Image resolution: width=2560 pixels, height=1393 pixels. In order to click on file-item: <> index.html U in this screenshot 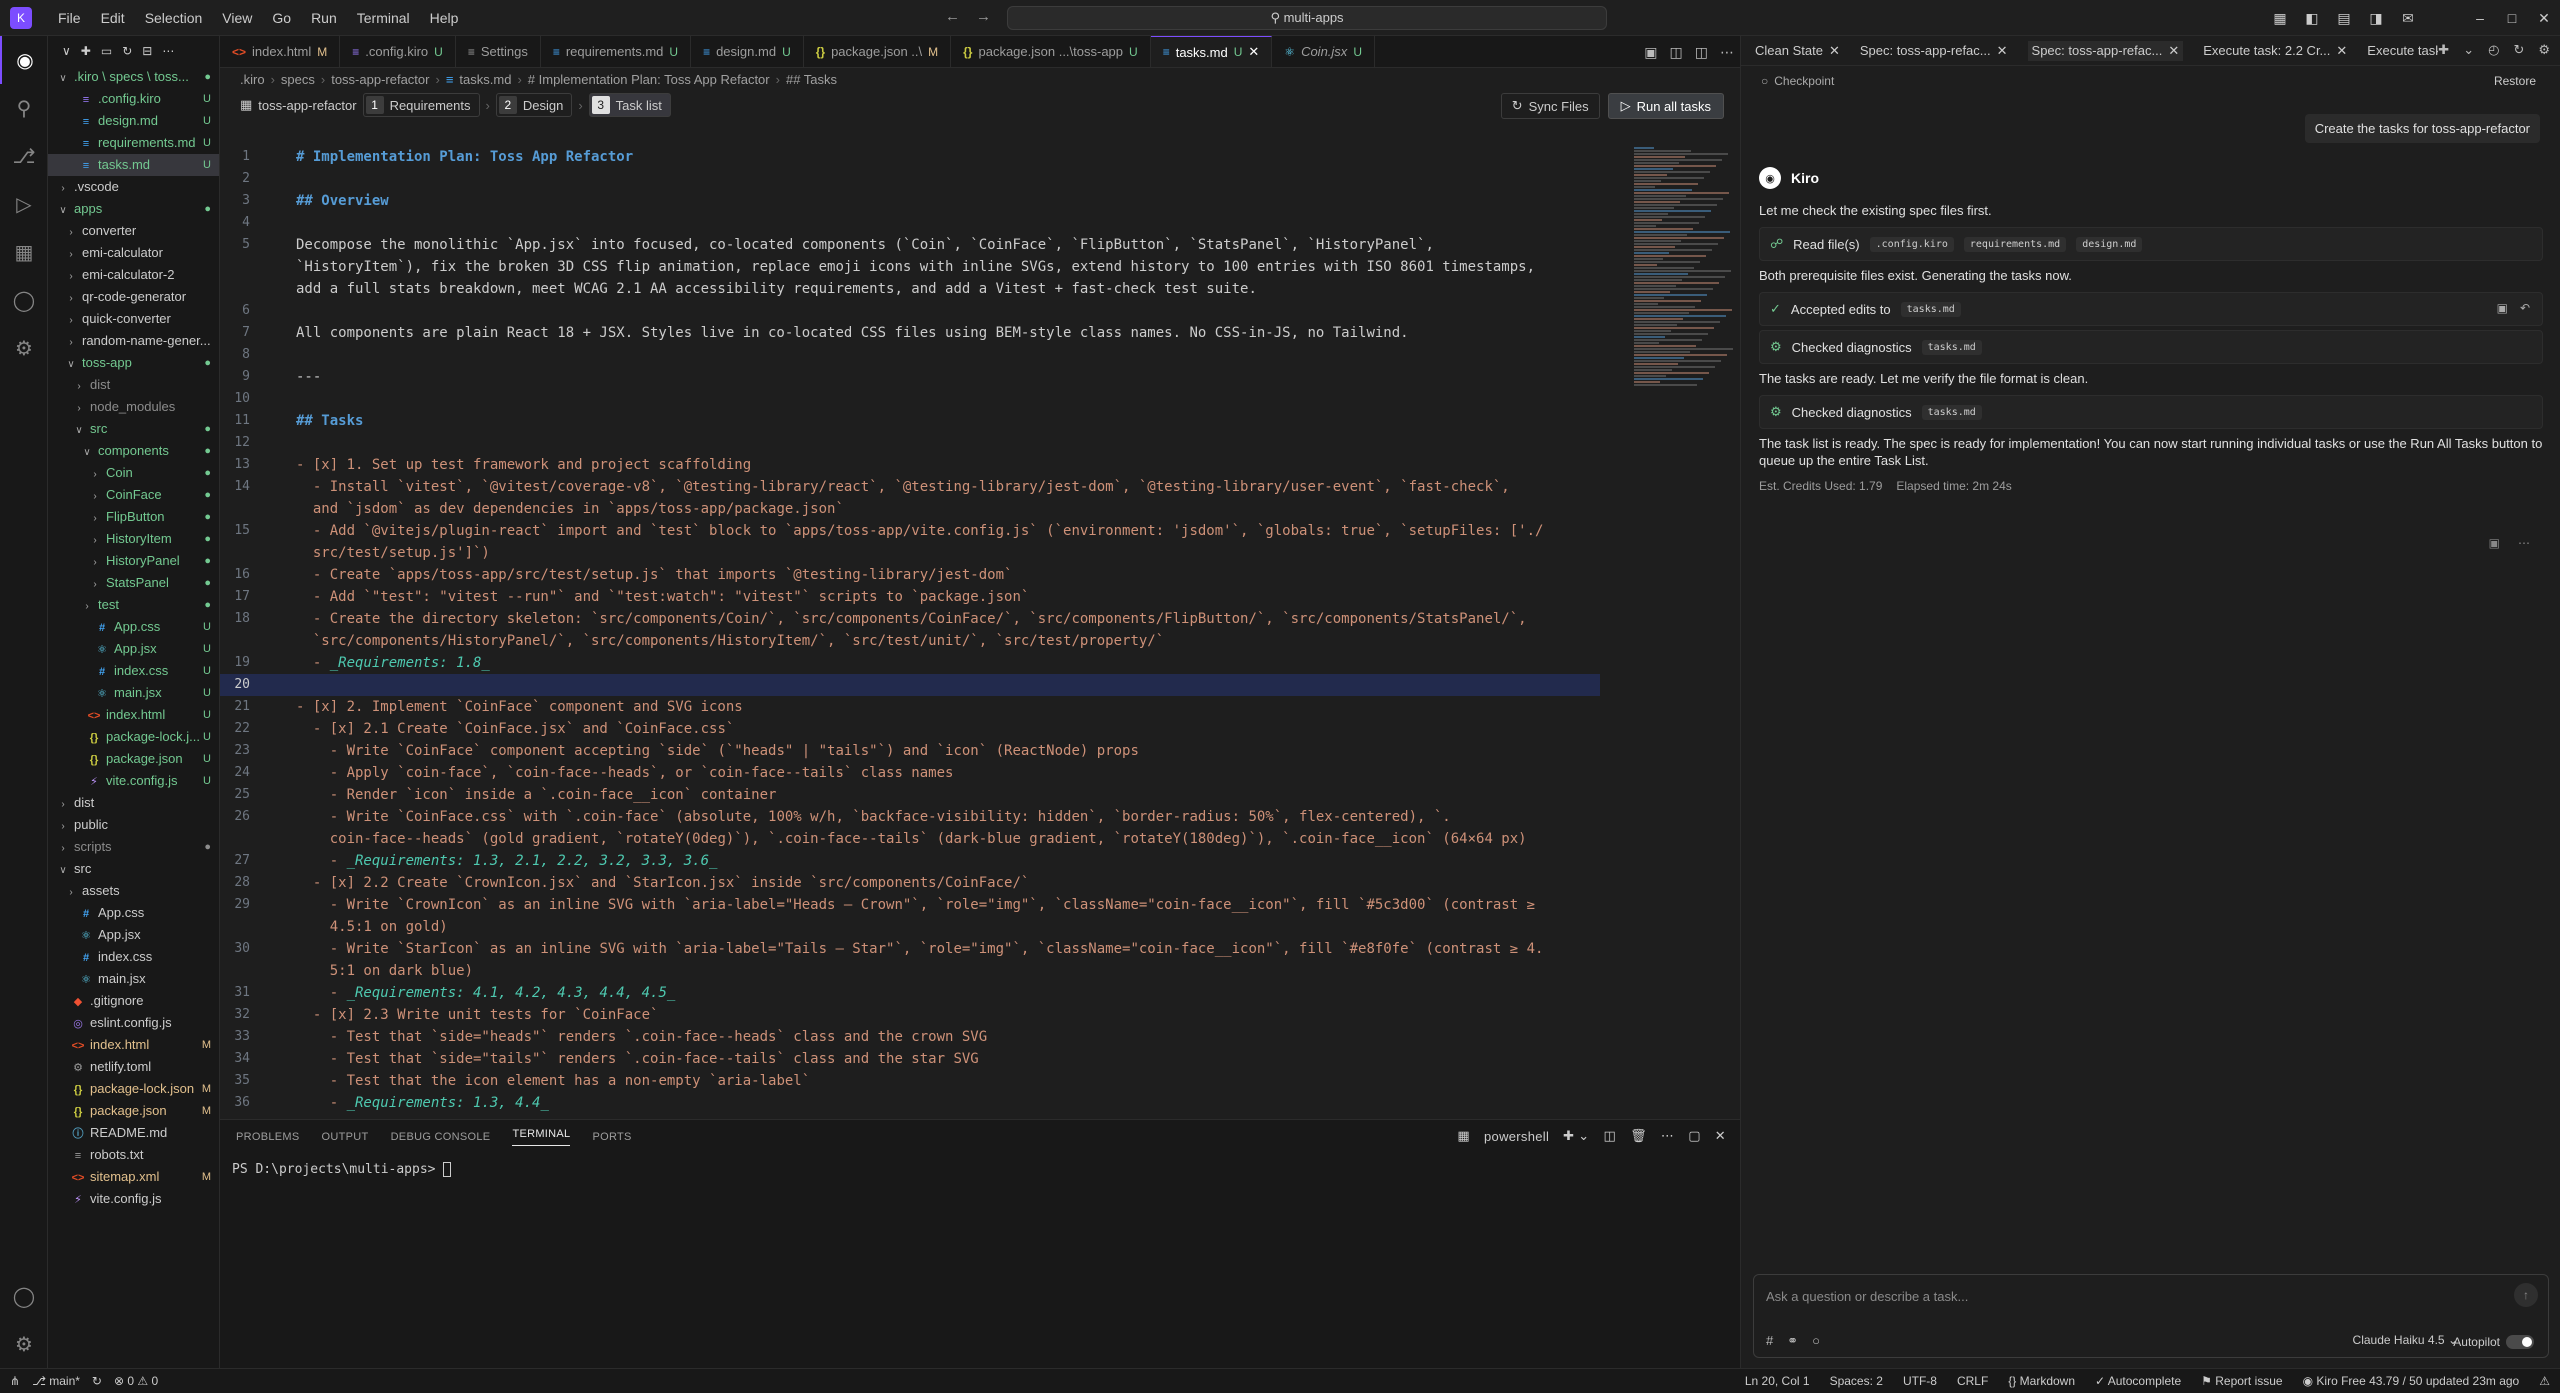, I will do `click(133, 715)`.